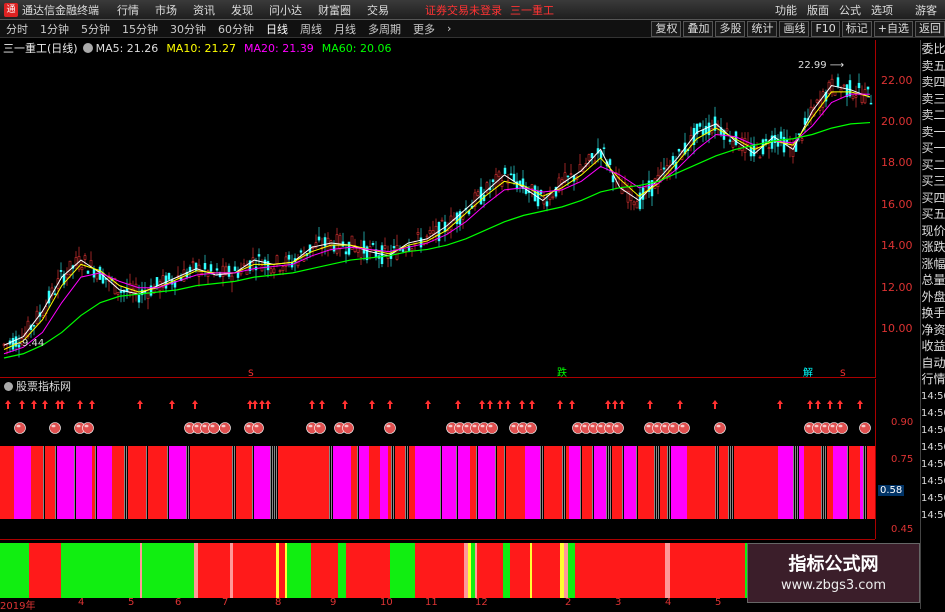 This screenshot has width=945, height=612. What do you see at coordinates (463, 10) in the screenshot?
I see `trade-login-status: 证券交易未登录` at bounding box center [463, 10].